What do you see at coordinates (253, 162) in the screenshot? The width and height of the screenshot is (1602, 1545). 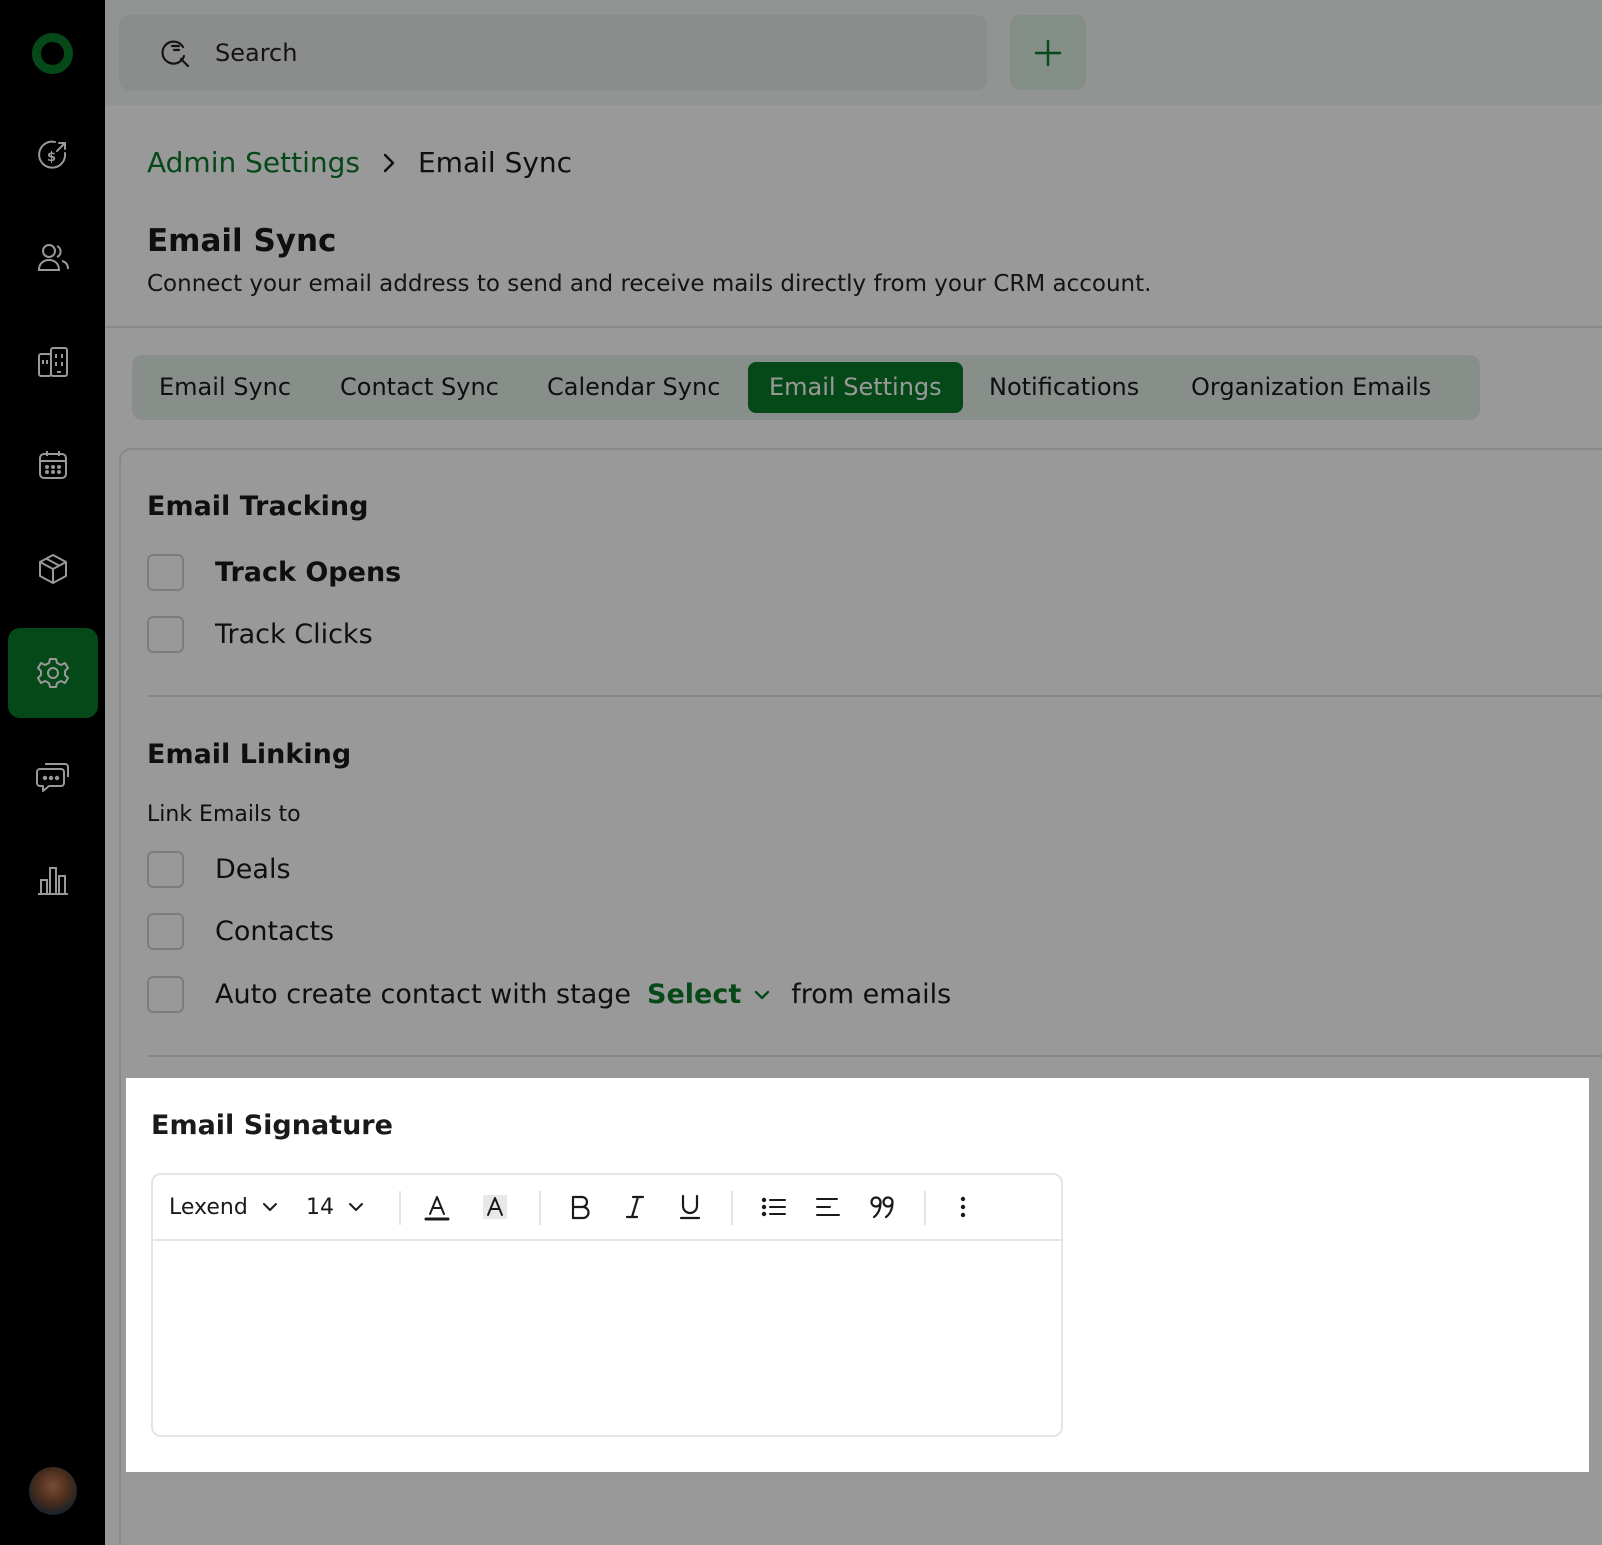 I see `breadcrumb-admin-settings: Admin Settings` at bounding box center [253, 162].